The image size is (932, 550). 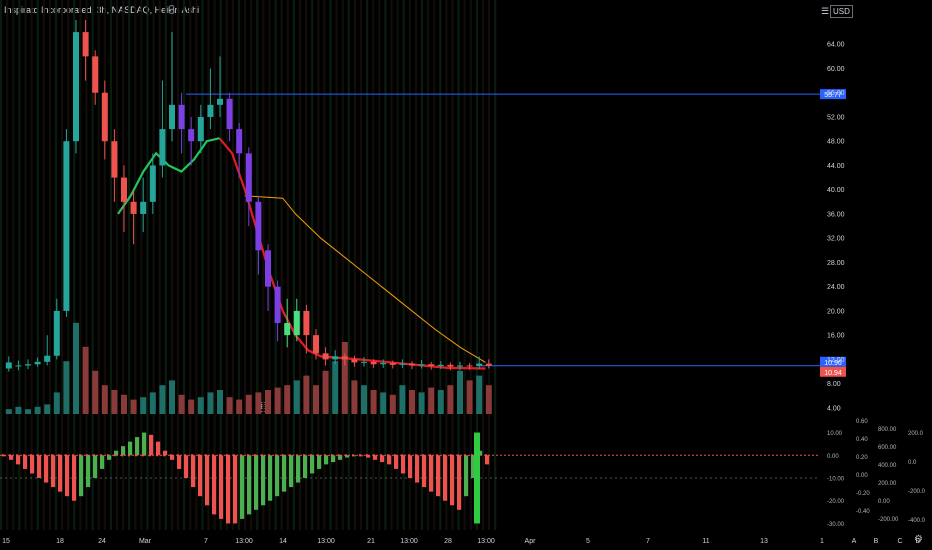 What do you see at coordinates (833, 457) in the screenshot?
I see `oscillator-tick-label: 0.00` at bounding box center [833, 457].